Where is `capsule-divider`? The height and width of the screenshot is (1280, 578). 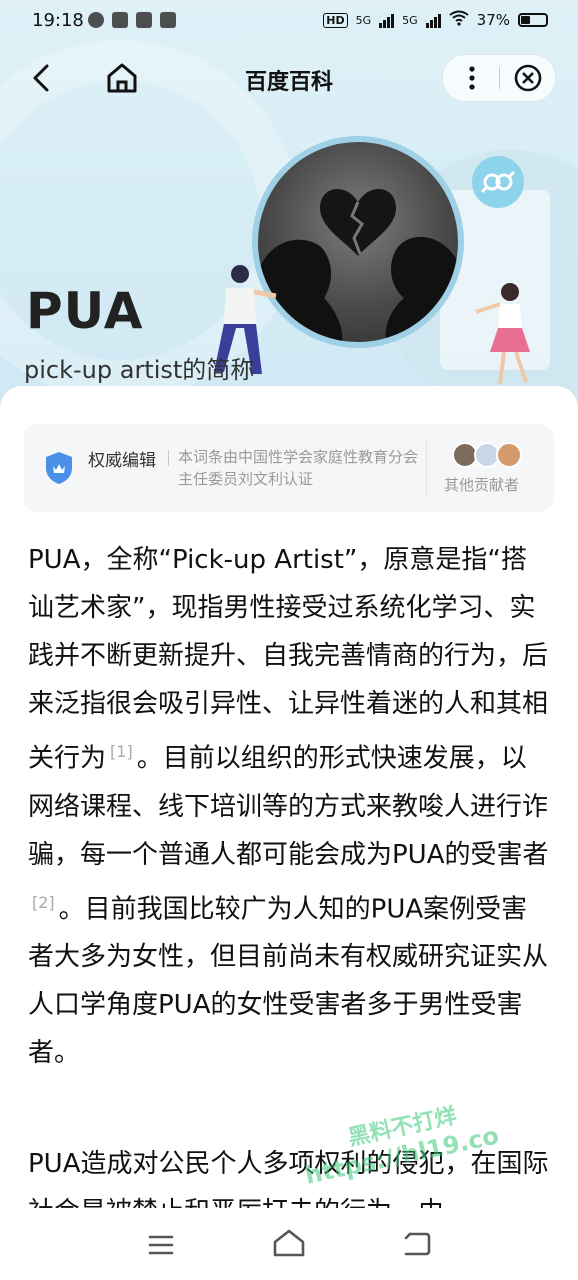
capsule-divider is located at coordinates (499, 78).